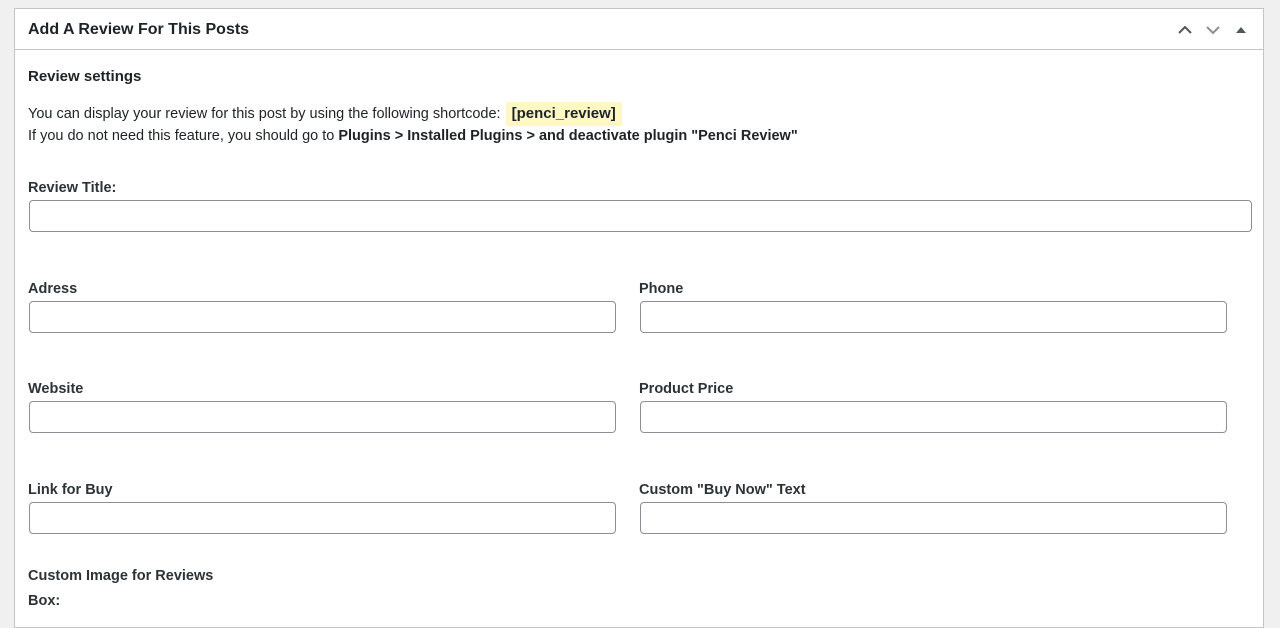 The width and height of the screenshot is (1280, 628). What do you see at coordinates (563, 114) in the screenshot?
I see `shortcode-badge: [penci_review]` at bounding box center [563, 114].